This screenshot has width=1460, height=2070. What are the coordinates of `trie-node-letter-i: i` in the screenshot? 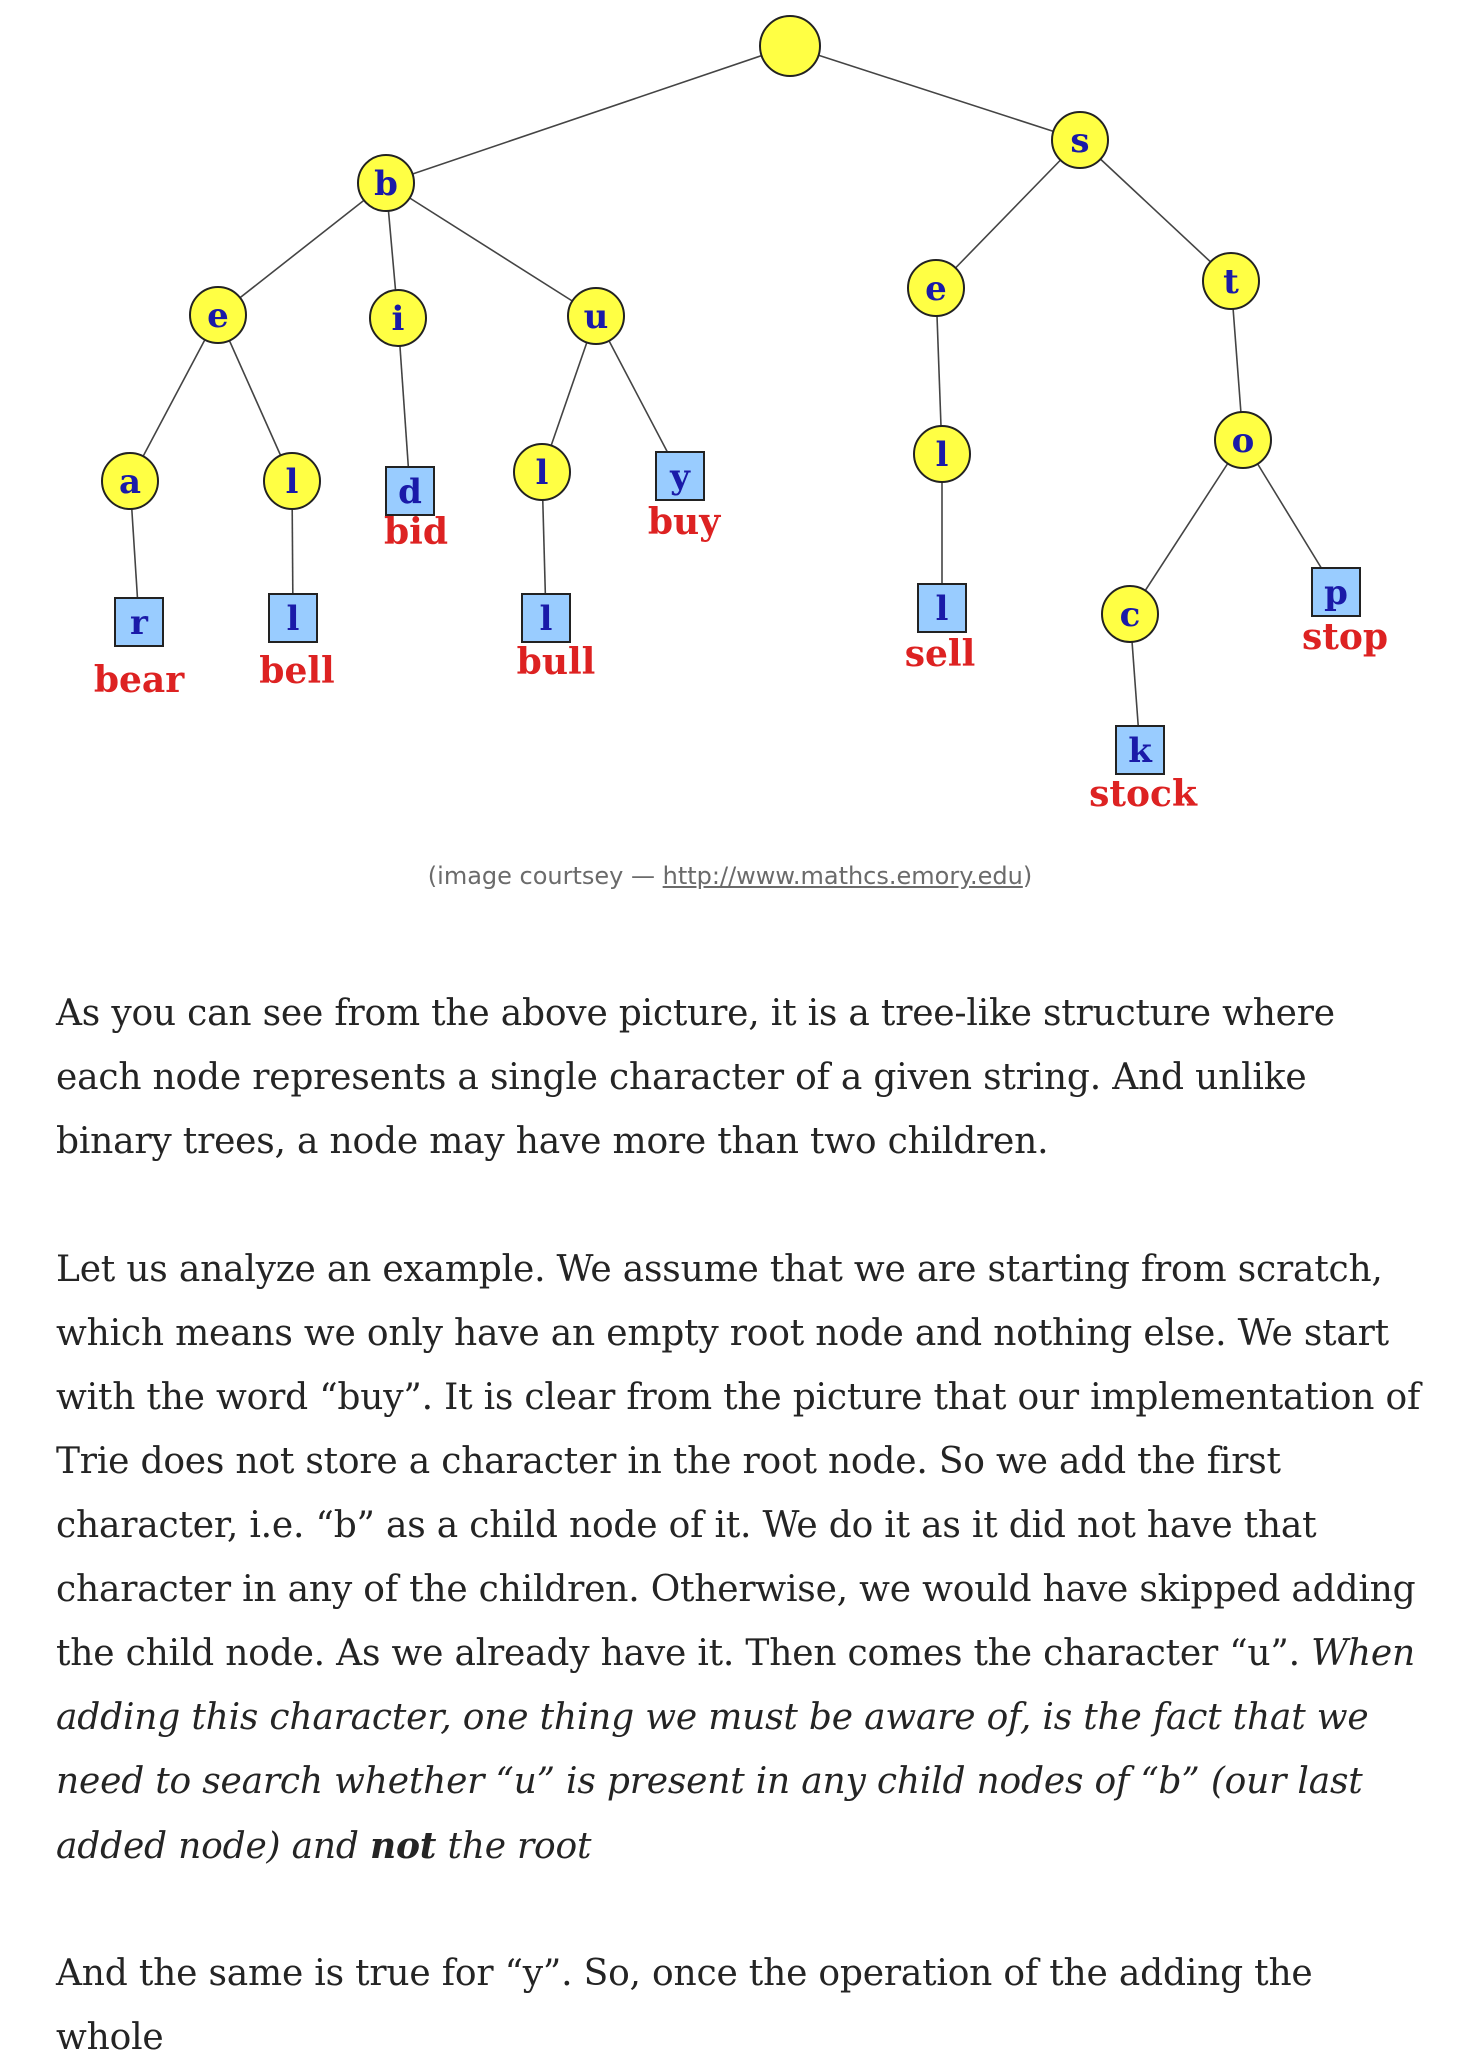 It's located at (398, 319).